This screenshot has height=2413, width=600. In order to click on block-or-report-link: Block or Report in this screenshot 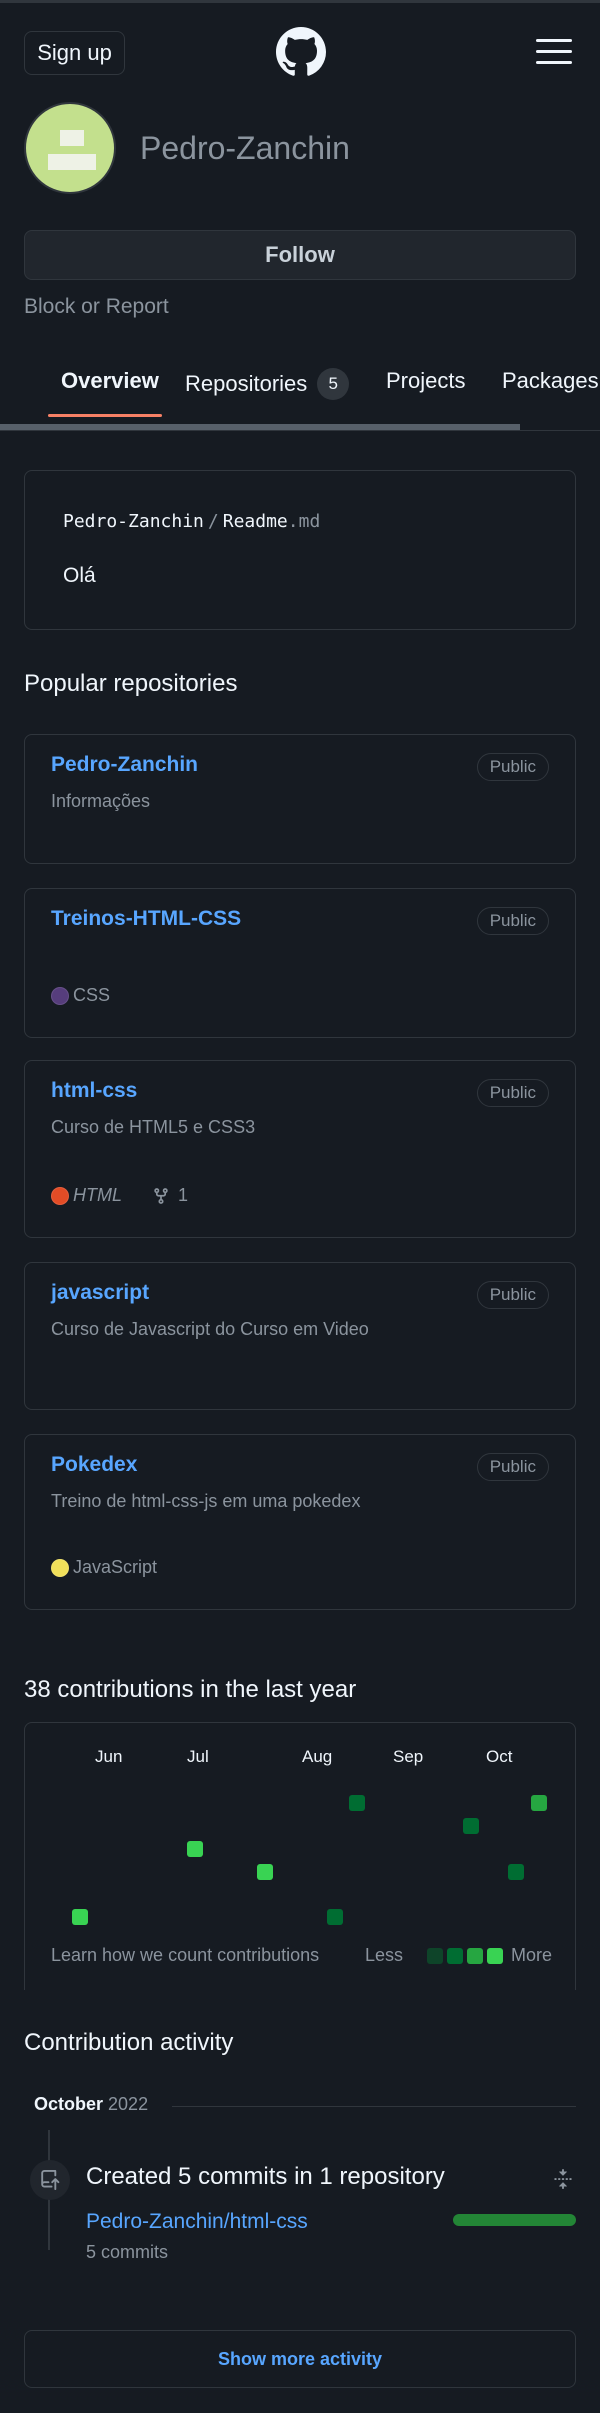, I will do `click(96, 307)`.